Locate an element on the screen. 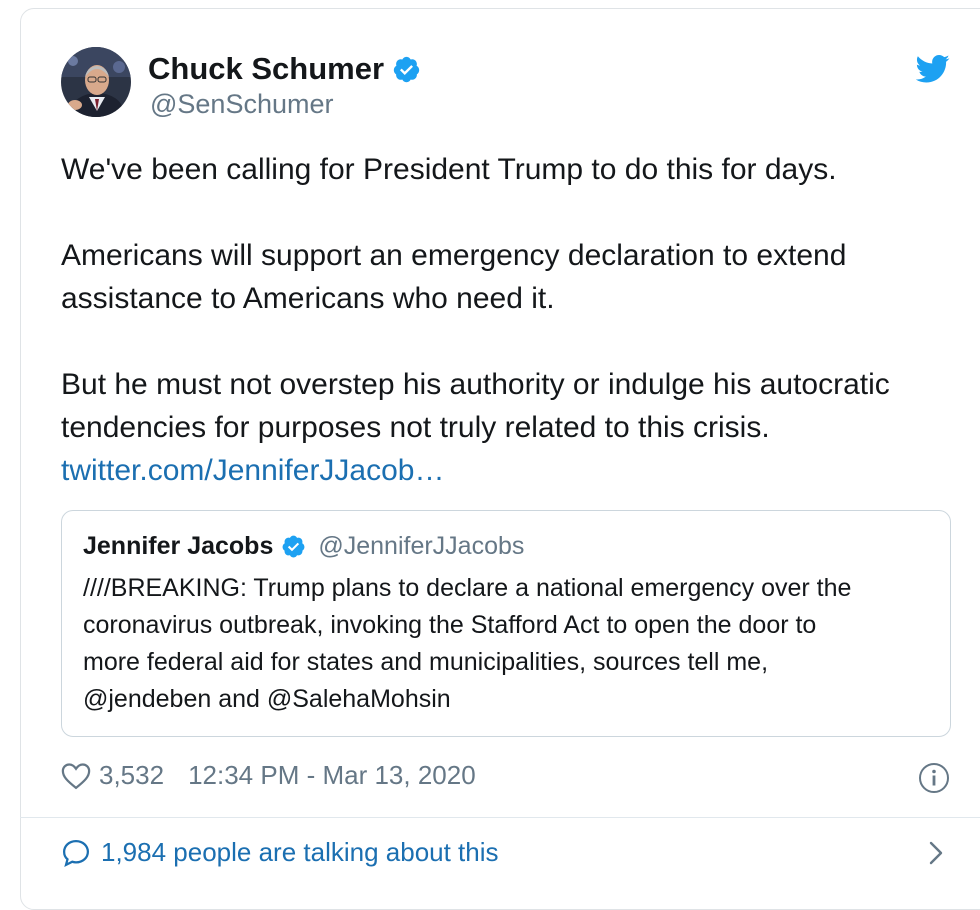 The image size is (980, 910). quoted-author-handle: @JenniferJJacobs is located at coordinates (421, 546).